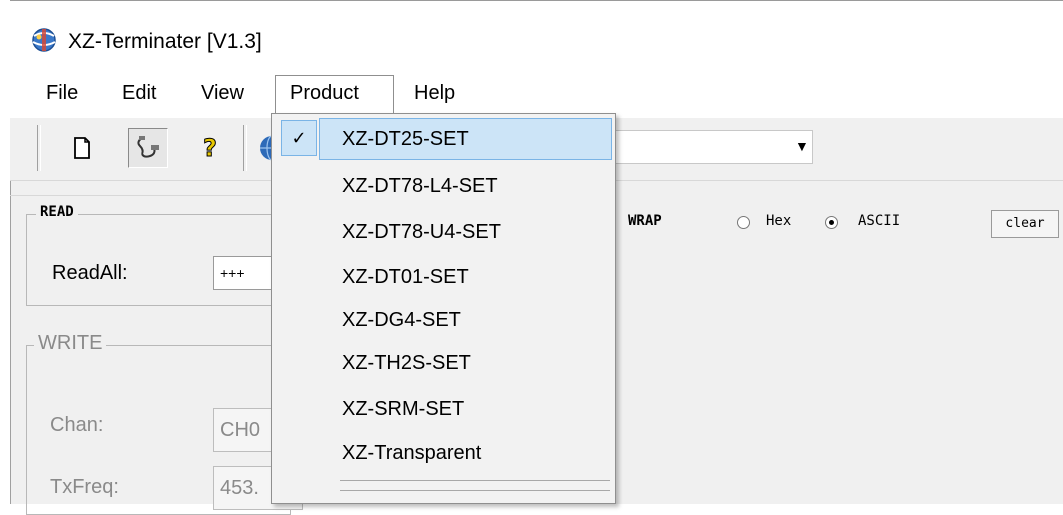 The width and height of the screenshot is (1063, 515). I want to click on read-group-legend: READ, so click(57, 212).